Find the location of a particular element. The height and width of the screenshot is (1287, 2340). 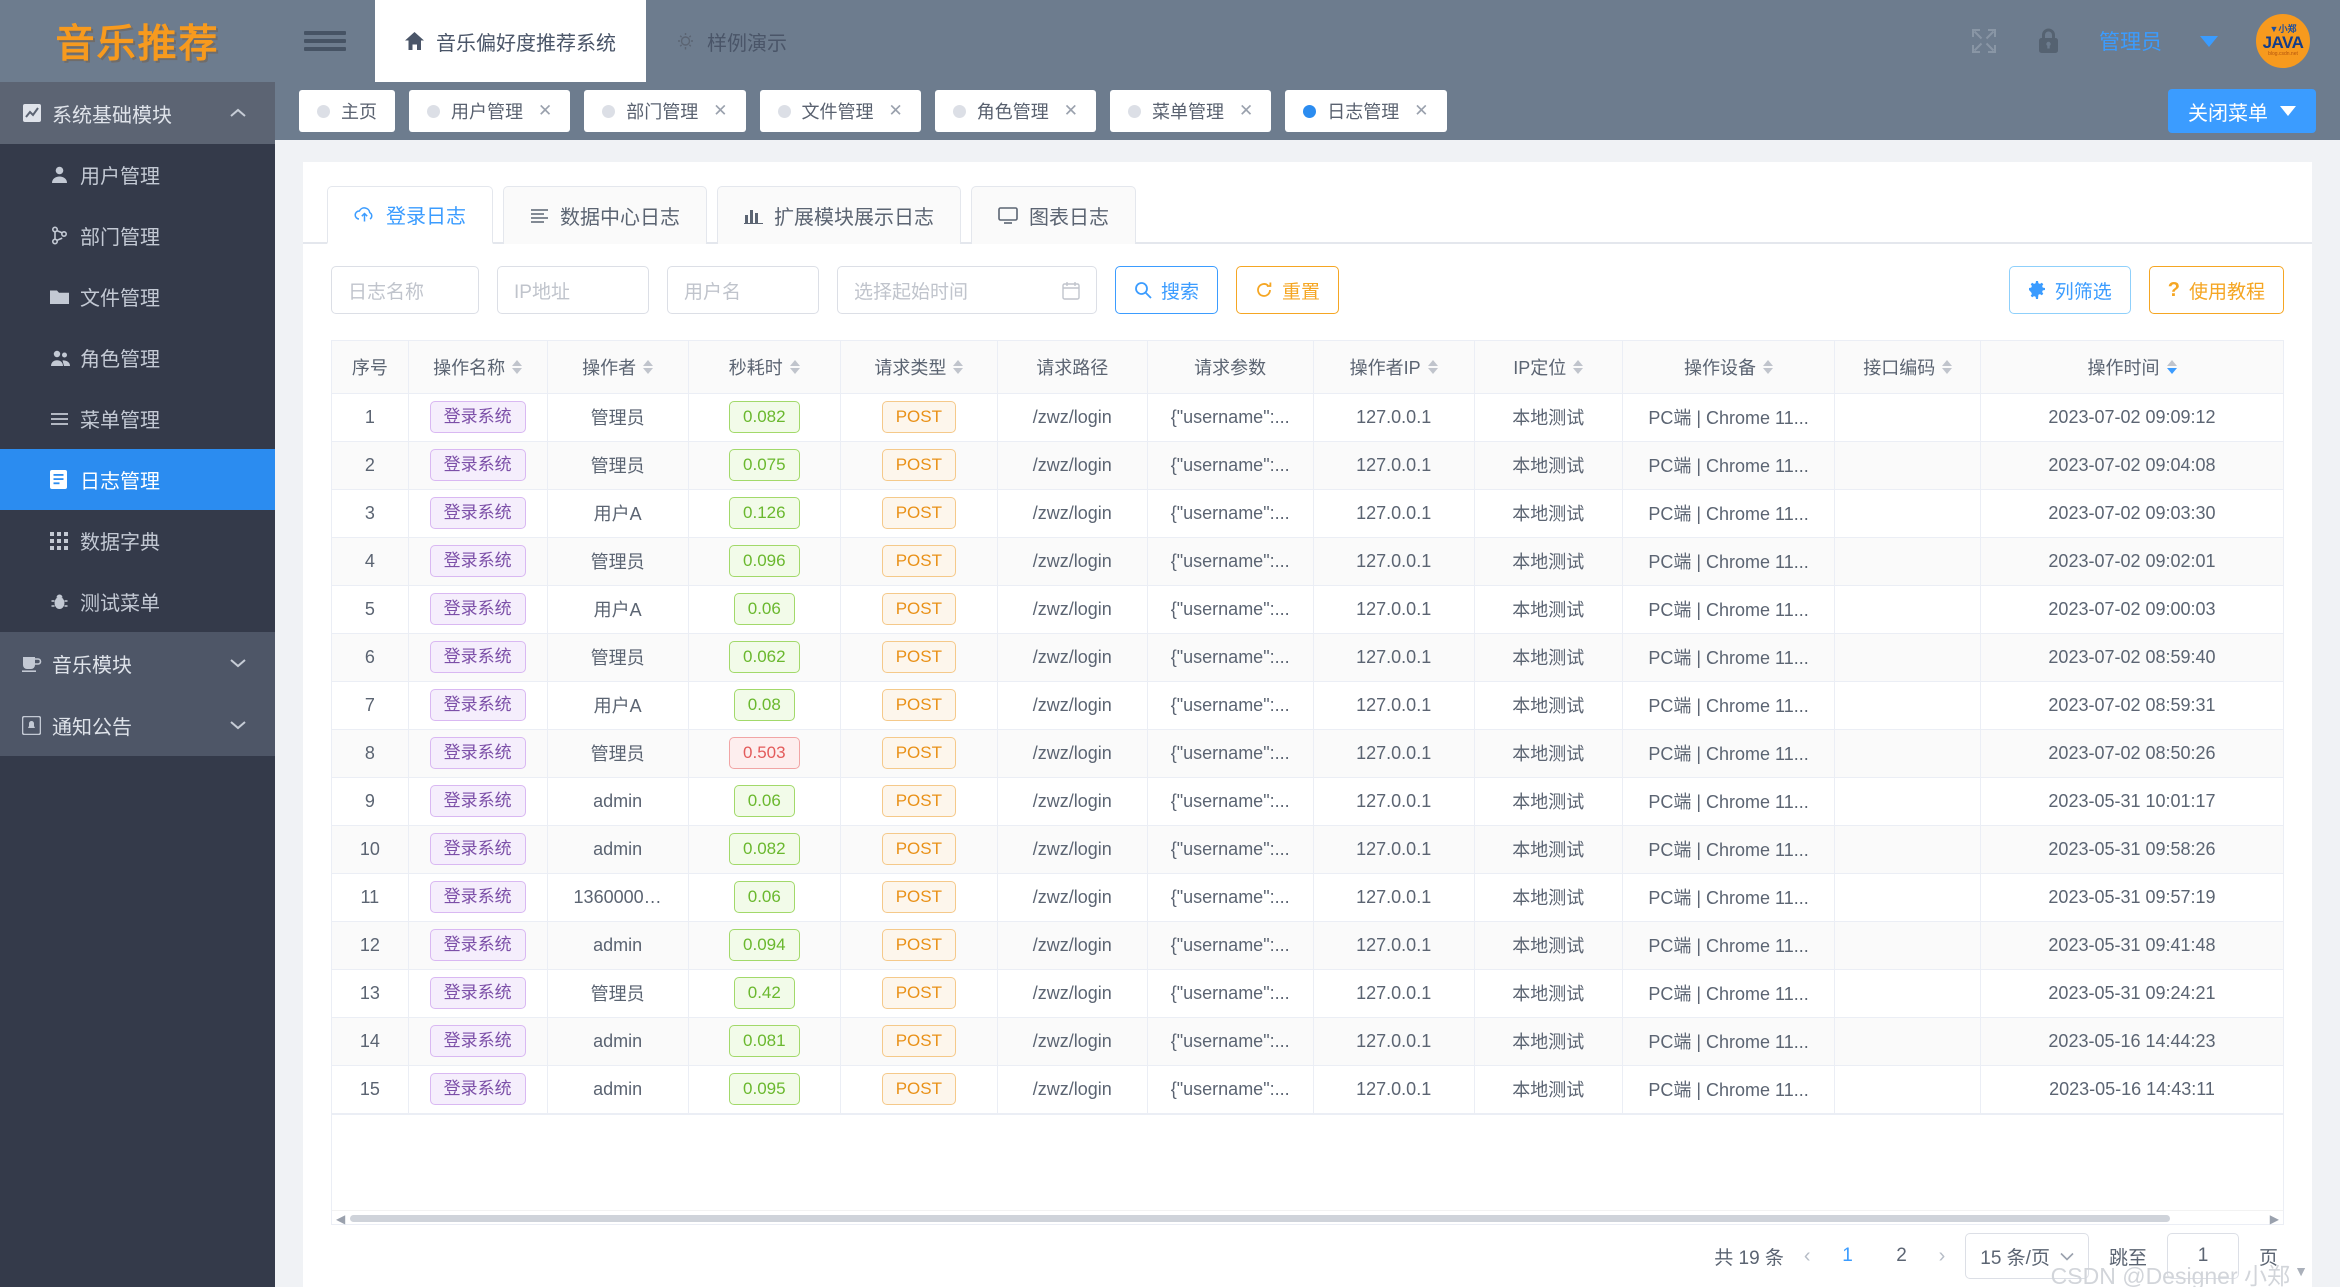

sidebar-item-department-management: 部门管理 is located at coordinates (137, 235).